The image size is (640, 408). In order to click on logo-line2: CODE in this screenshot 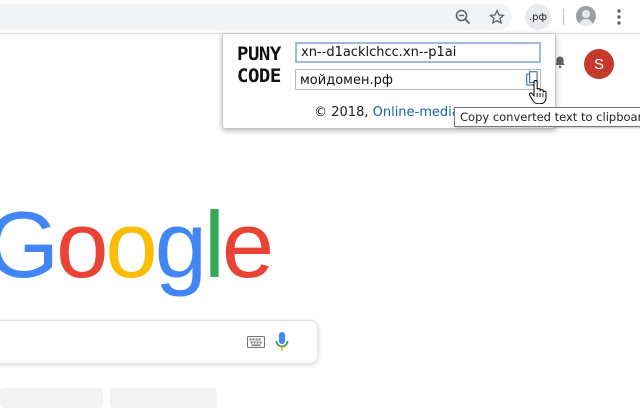, I will do `click(259, 76)`.